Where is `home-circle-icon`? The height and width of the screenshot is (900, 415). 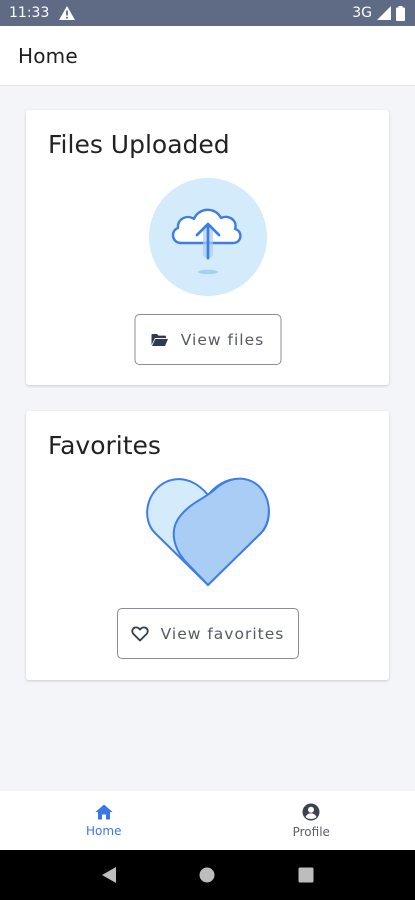 home-circle-icon is located at coordinates (207, 875).